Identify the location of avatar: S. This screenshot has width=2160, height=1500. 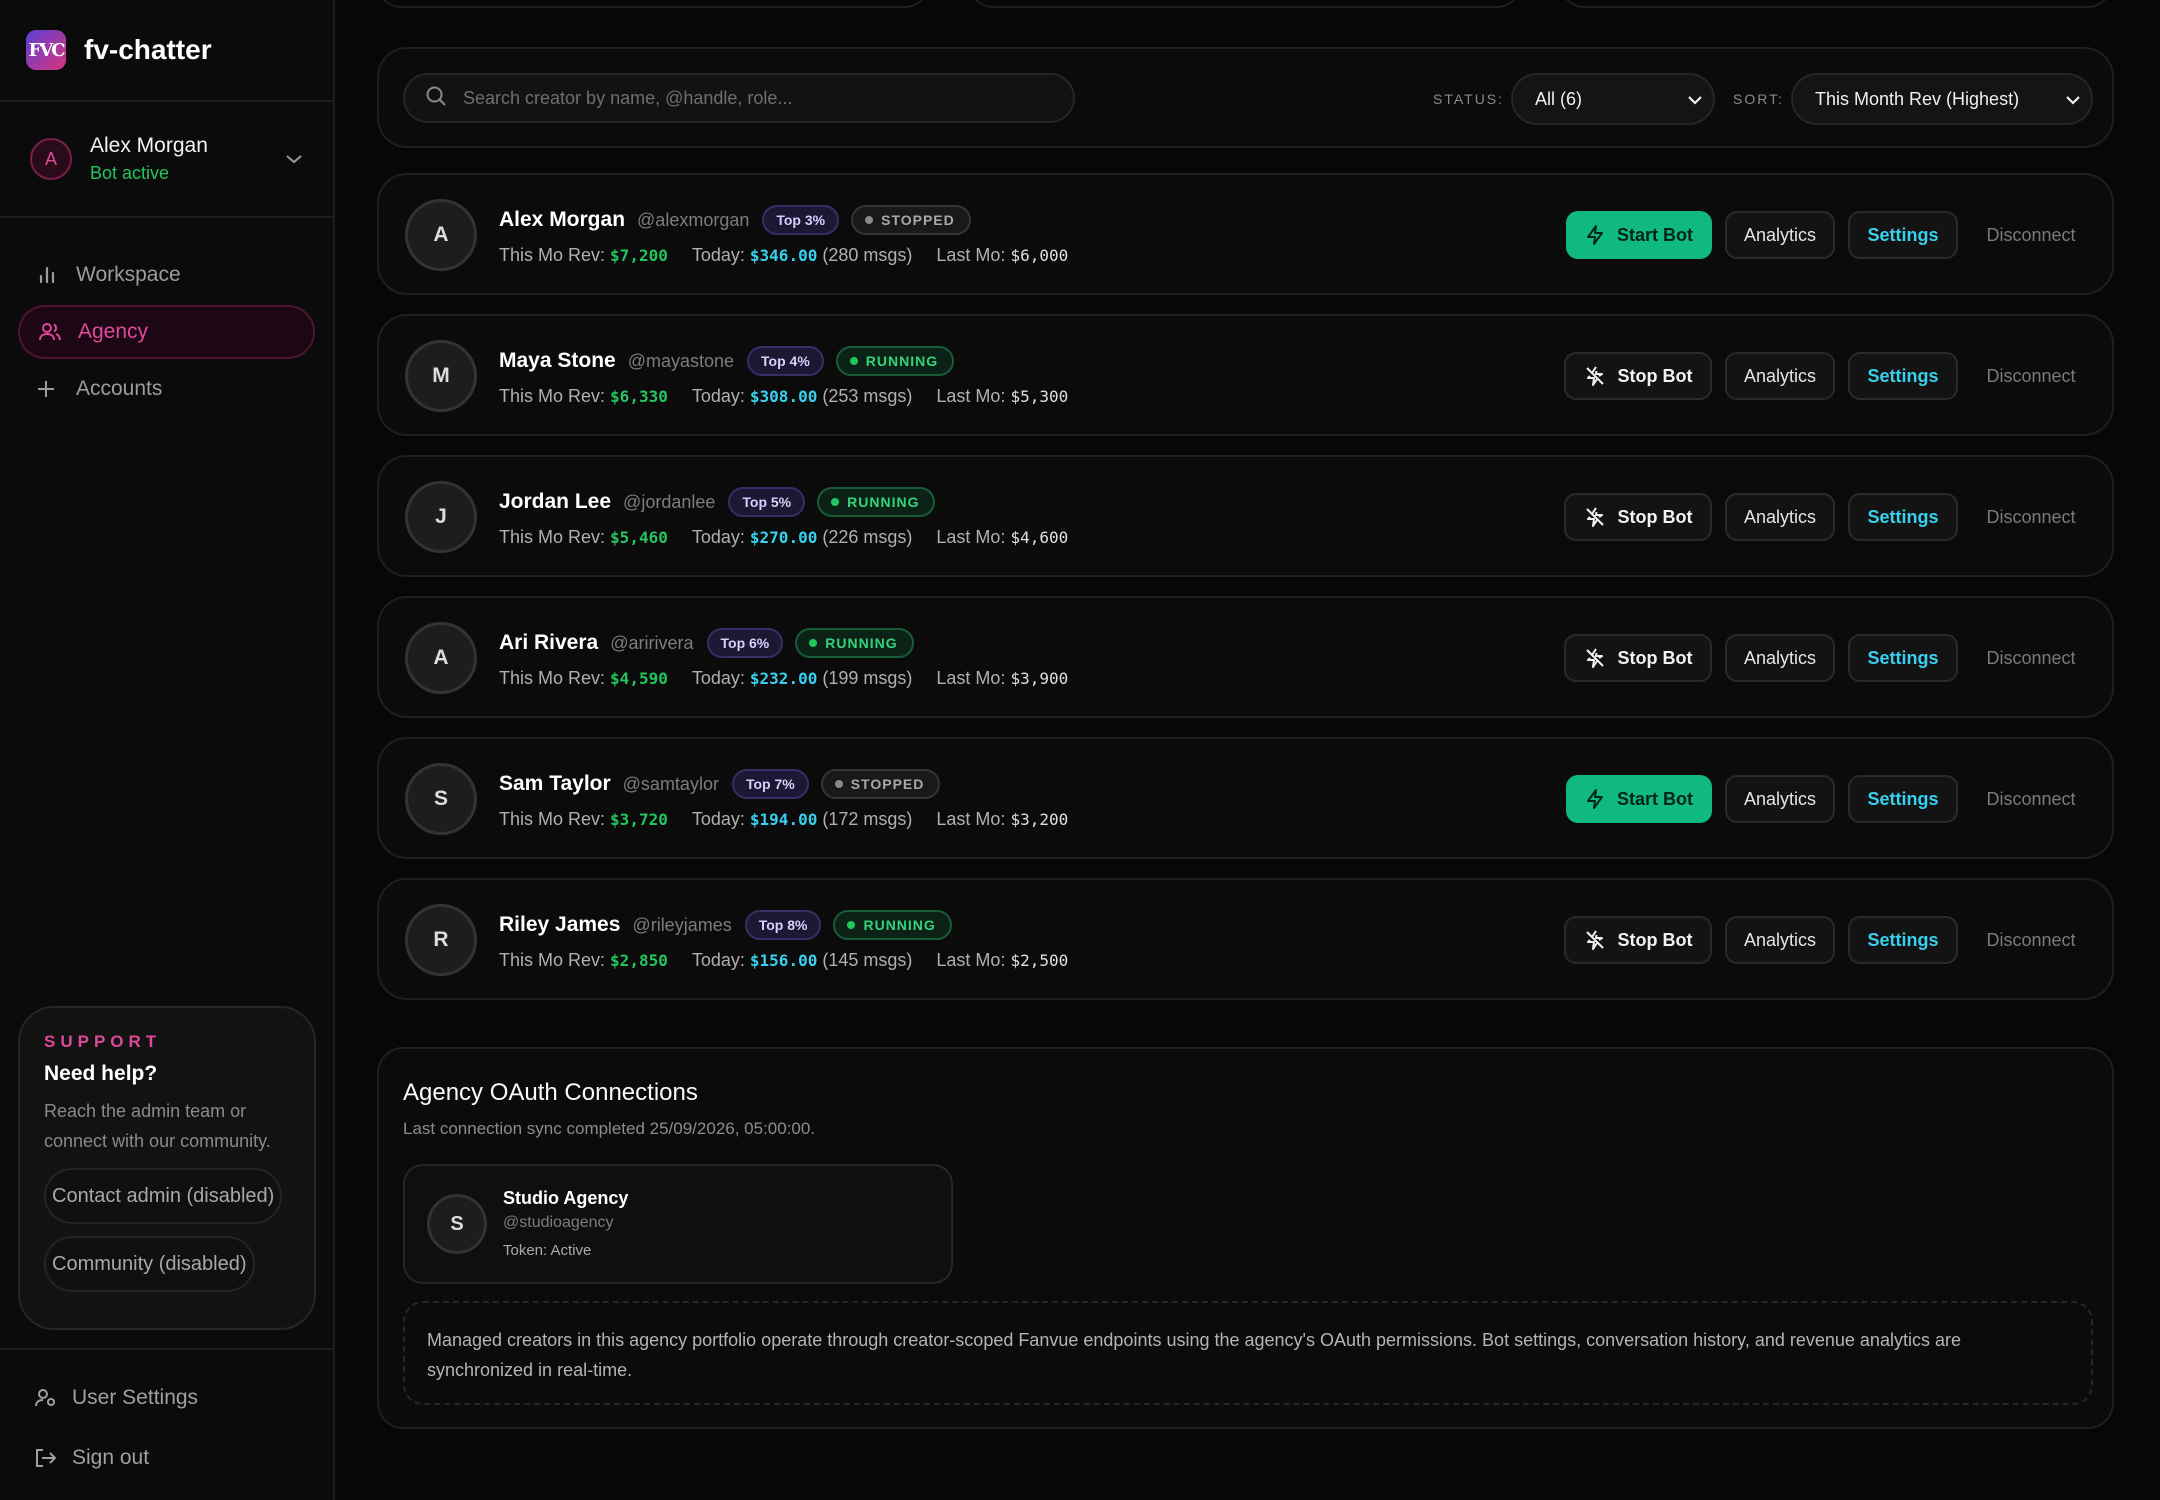
(457, 1224).